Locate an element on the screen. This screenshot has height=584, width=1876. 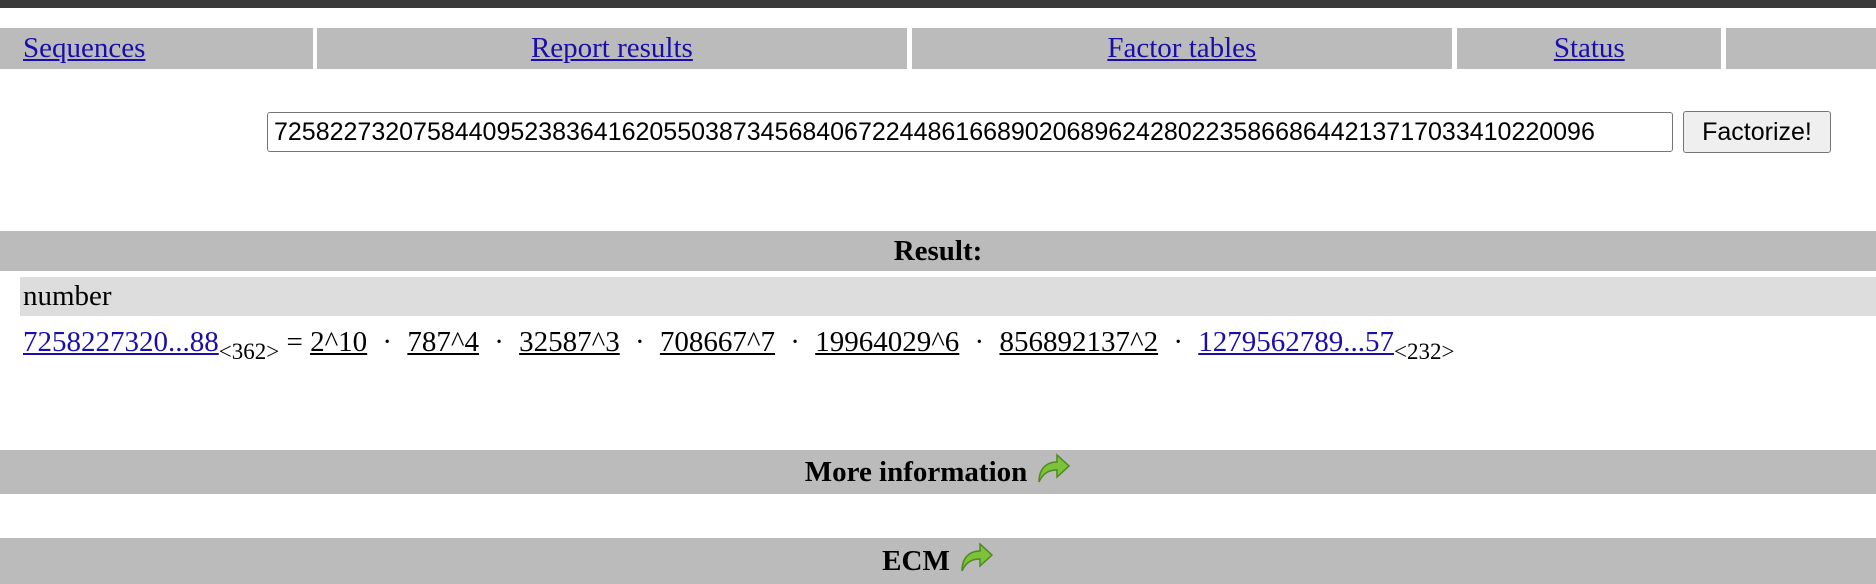
factor-link: 32587^3 is located at coordinates (569, 342).